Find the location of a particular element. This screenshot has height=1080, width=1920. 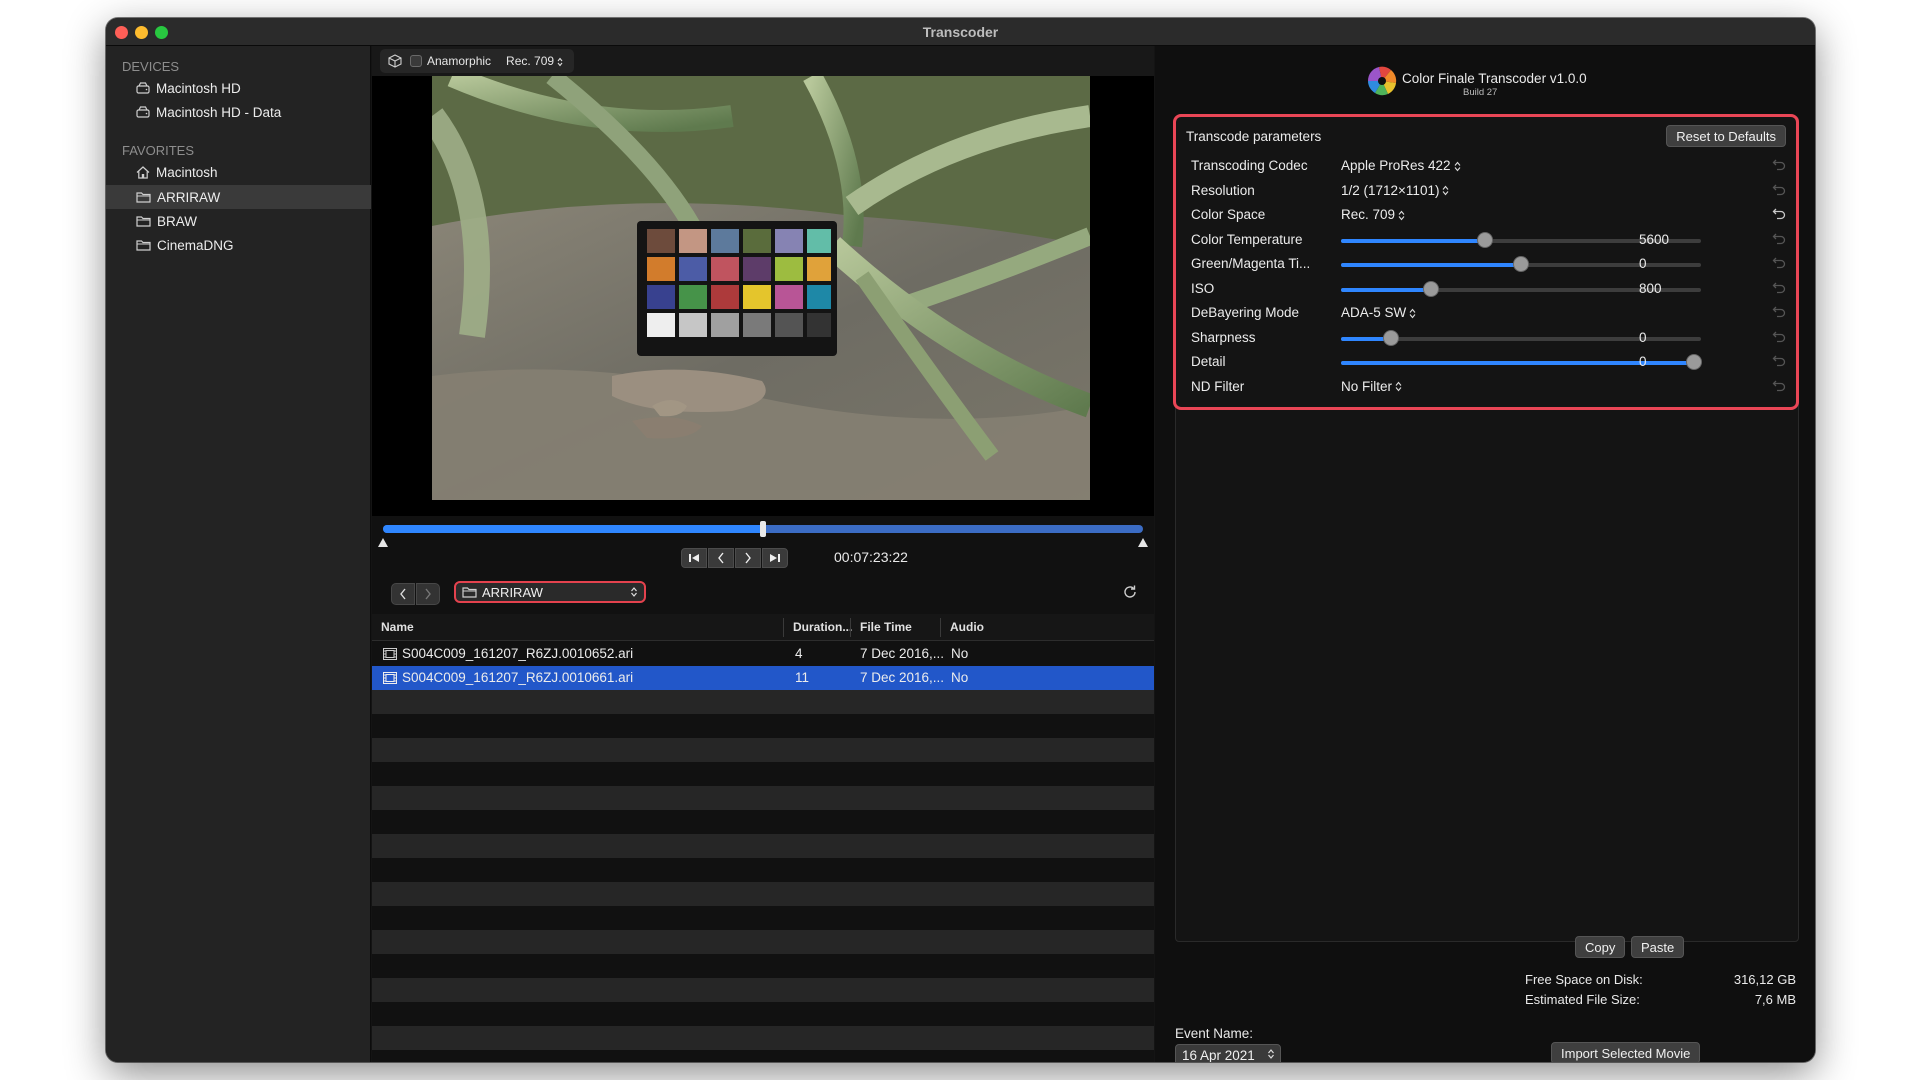

in-point-marker is located at coordinates (383, 542).